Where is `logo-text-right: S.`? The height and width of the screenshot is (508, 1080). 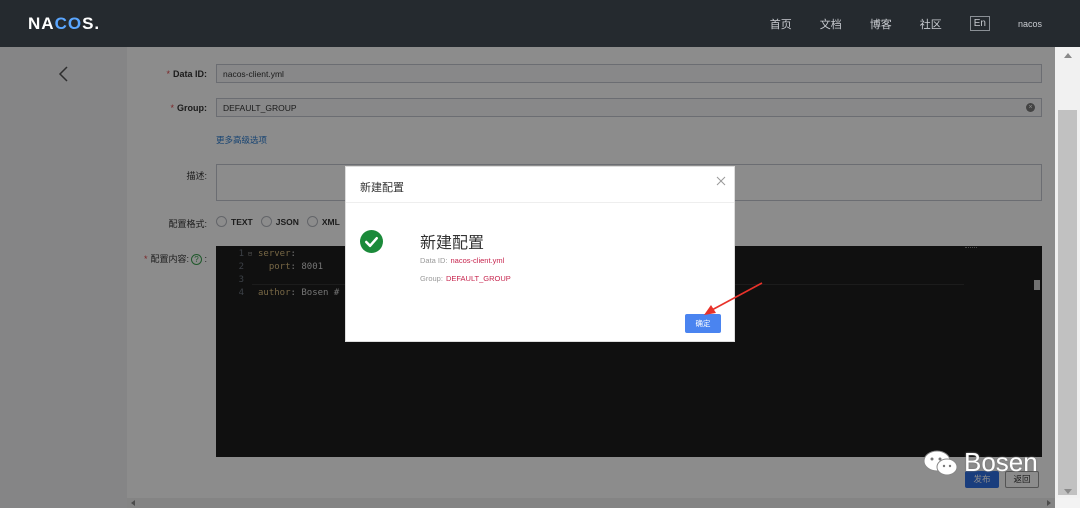
logo-text-right: S. is located at coordinates (91, 23).